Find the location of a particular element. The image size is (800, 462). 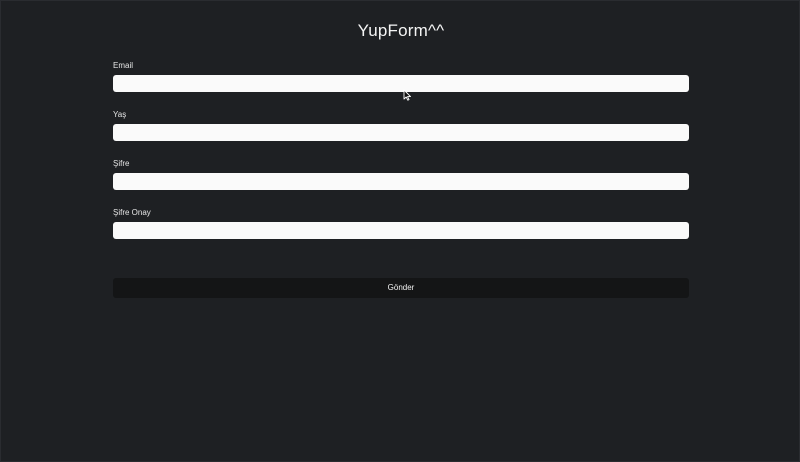

password-confirm-input is located at coordinates (401, 230).